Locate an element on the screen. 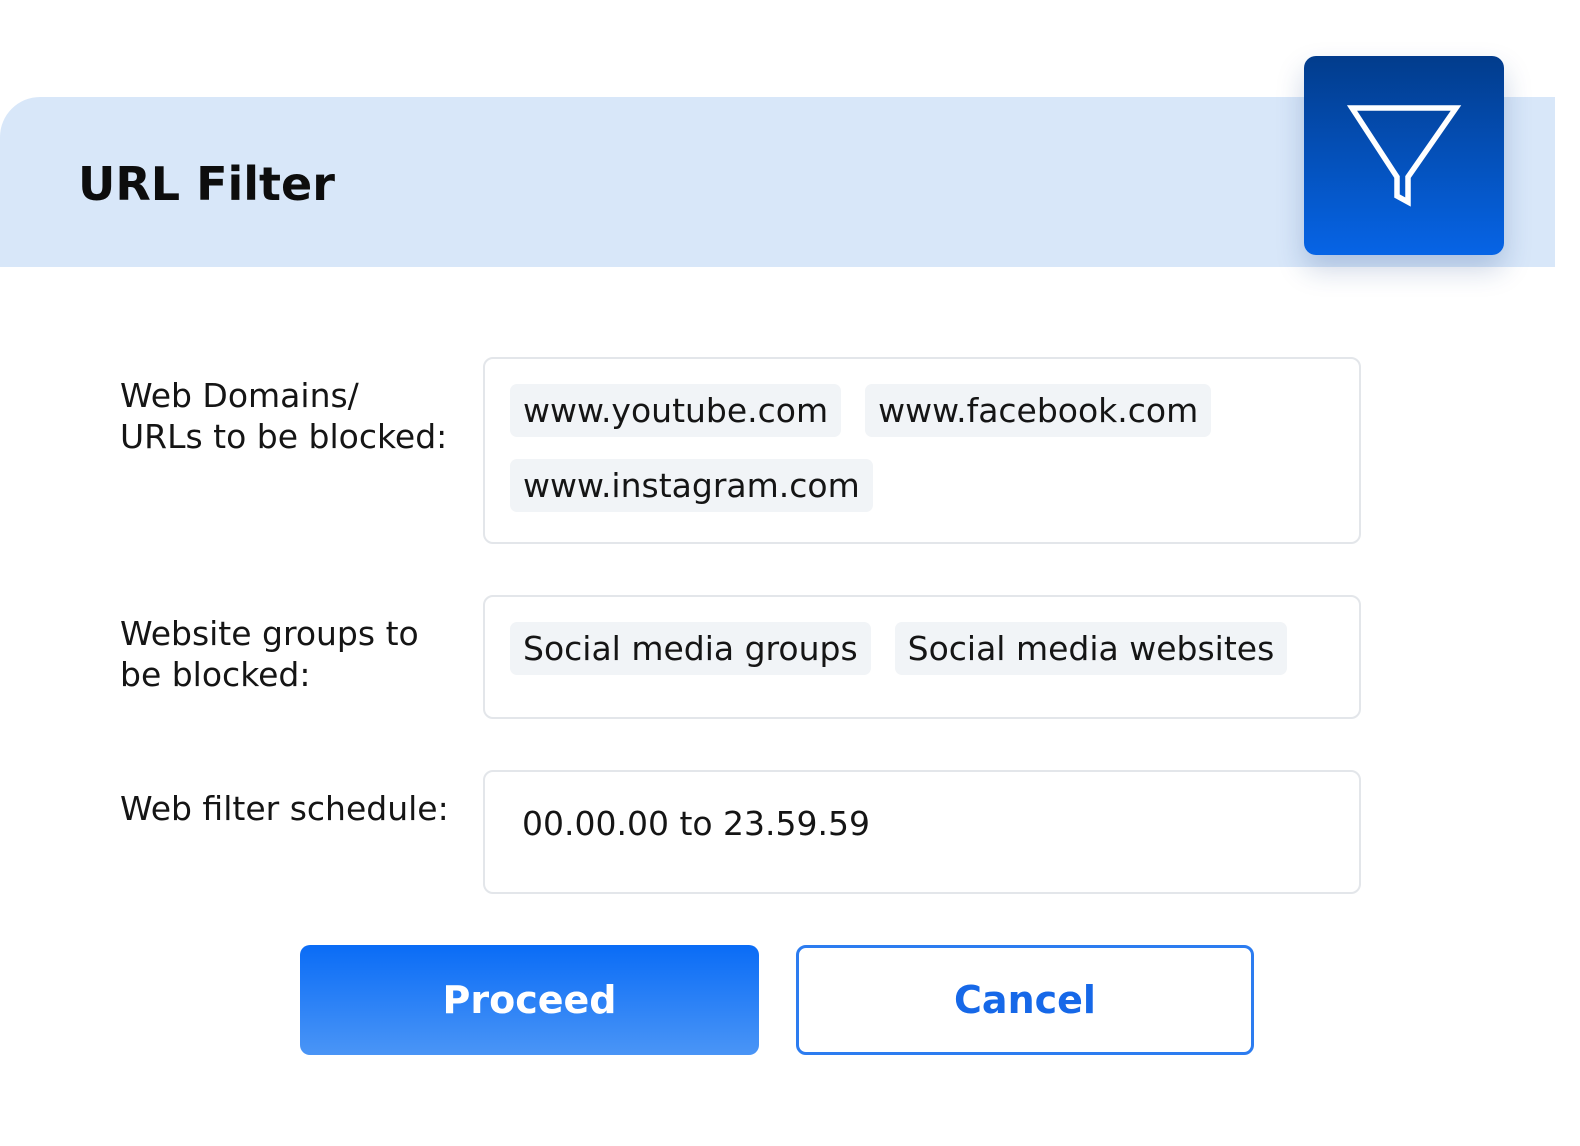 This screenshot has width=1580, height=1146. domain-chip-facebook: www.facebook.com is located at coordinates (1038, 410).